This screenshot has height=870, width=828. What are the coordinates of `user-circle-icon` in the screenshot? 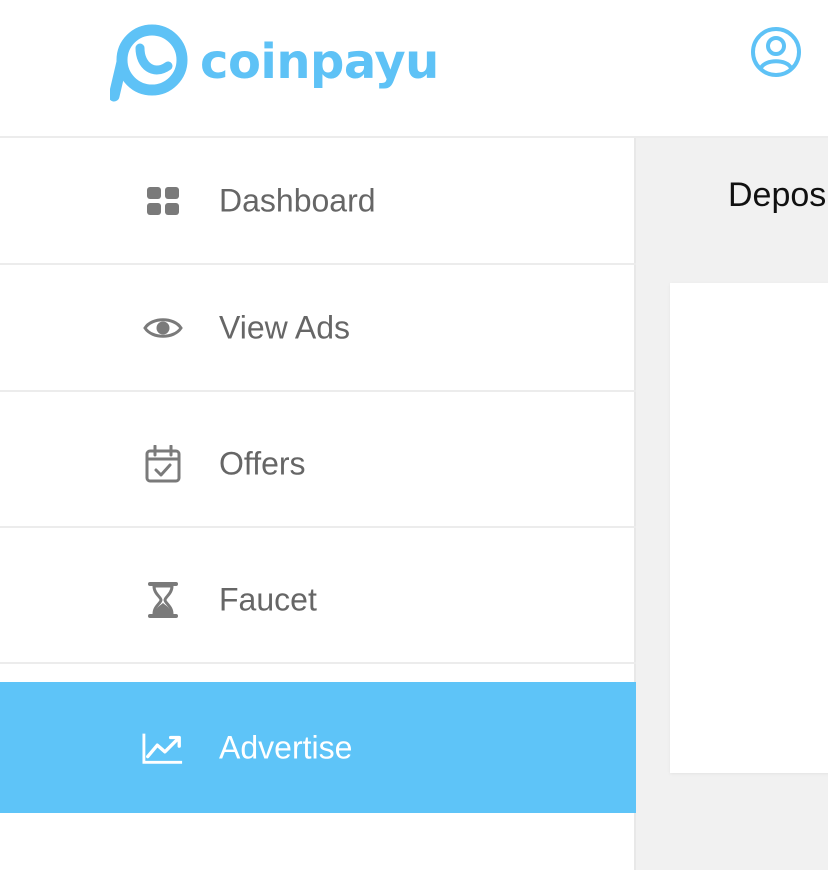 It's located at (776, 52).